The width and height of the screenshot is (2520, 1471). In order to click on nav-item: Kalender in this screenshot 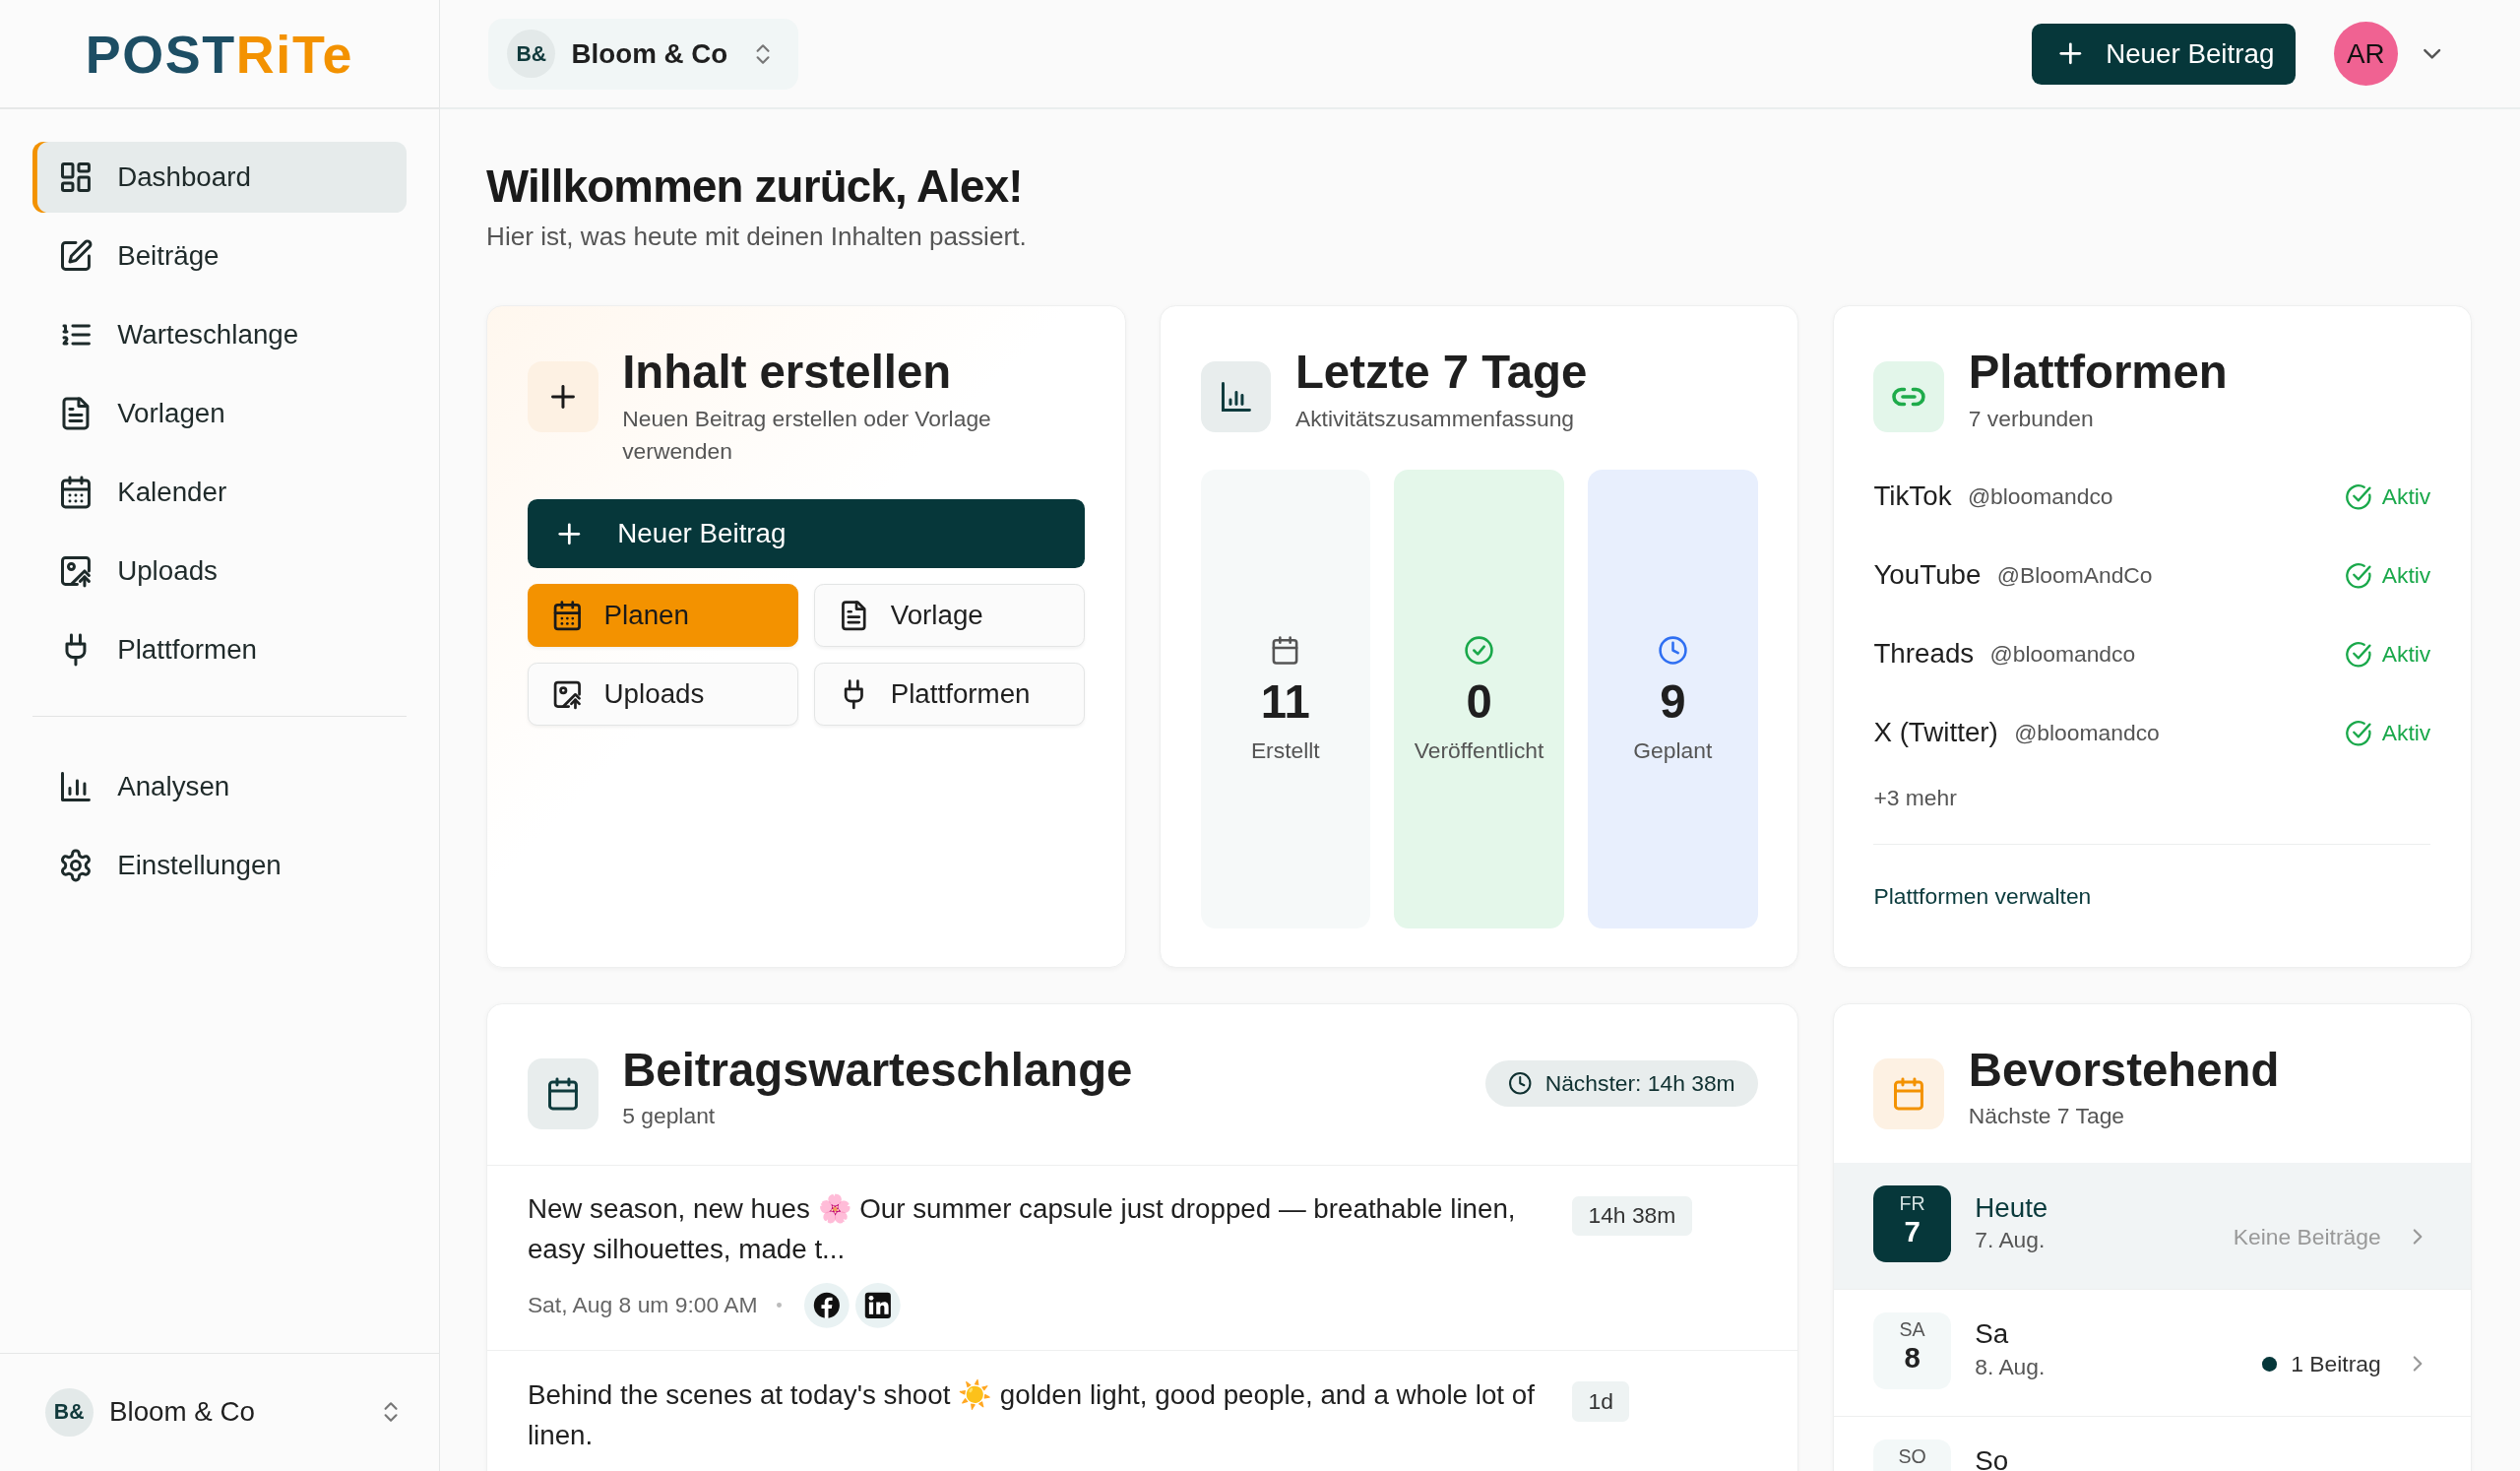, I will do `click(220, 492)`.